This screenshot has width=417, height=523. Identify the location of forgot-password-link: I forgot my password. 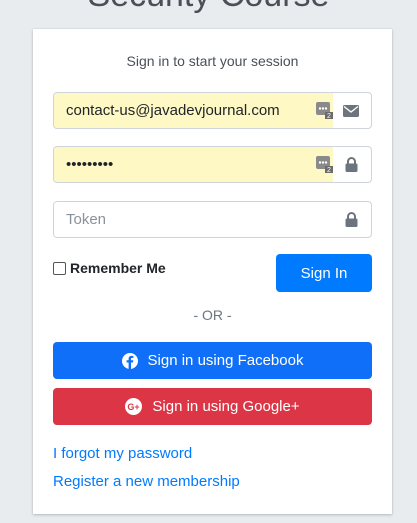
(122, 453).